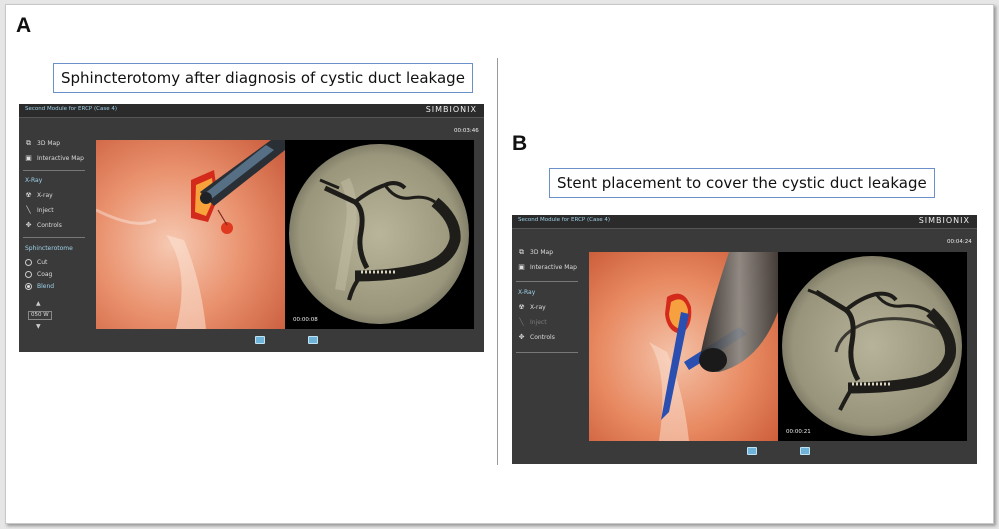  Describe the element at coordinates (40, 315) in the screenshot. I see `power-value: 050 W` at that location.